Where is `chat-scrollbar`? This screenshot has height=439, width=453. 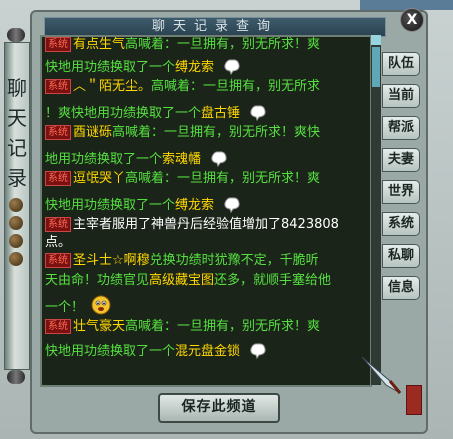
chat-scrollbar is located at coordinates (375, 210).